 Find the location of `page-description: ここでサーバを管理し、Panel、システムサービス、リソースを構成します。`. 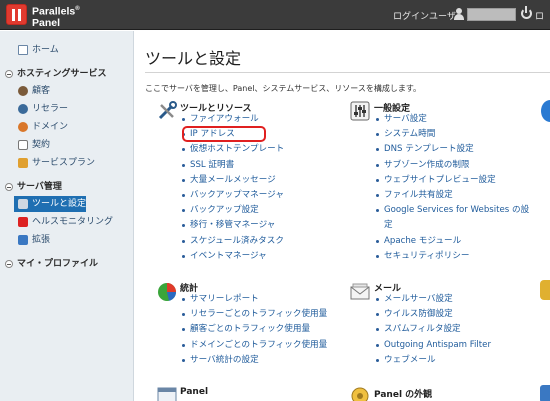

page-description: ここでサーバを管理し、Panel、システムサービス、リソースを構成します。 is located at coordinates (283, 88).